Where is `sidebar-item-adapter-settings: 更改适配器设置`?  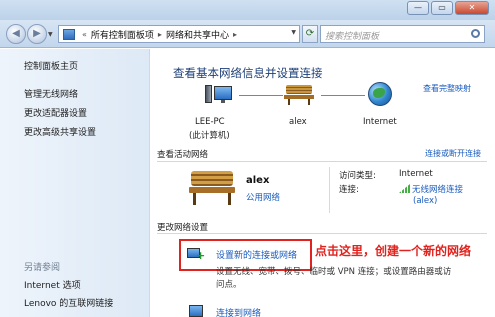 sidebar-item-adapter-settings: 更改适配器设置 is located at coordinates (55, 112).